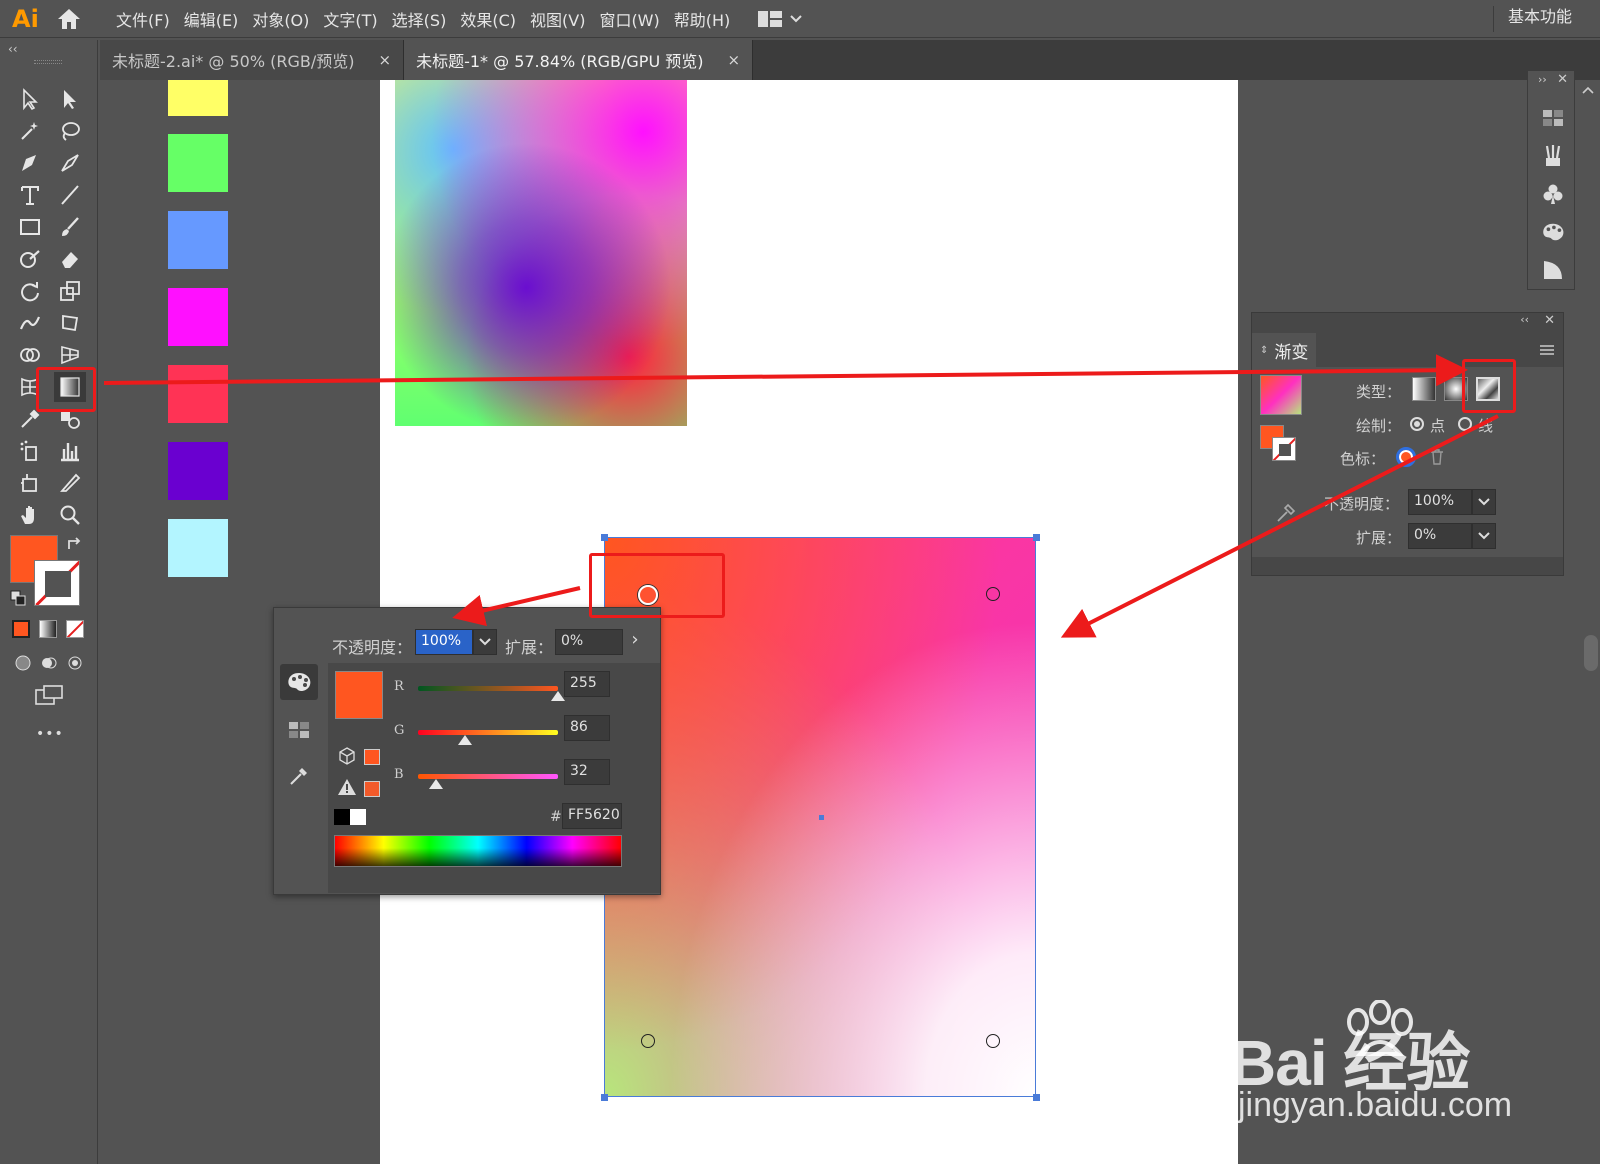 The image size is (1600, 1164). What do you see at coordinates (1284, 350) in the screenshot?
I see `gradient-panel-tab: ⇕ 渐变` at bounding box center [1284, 350].